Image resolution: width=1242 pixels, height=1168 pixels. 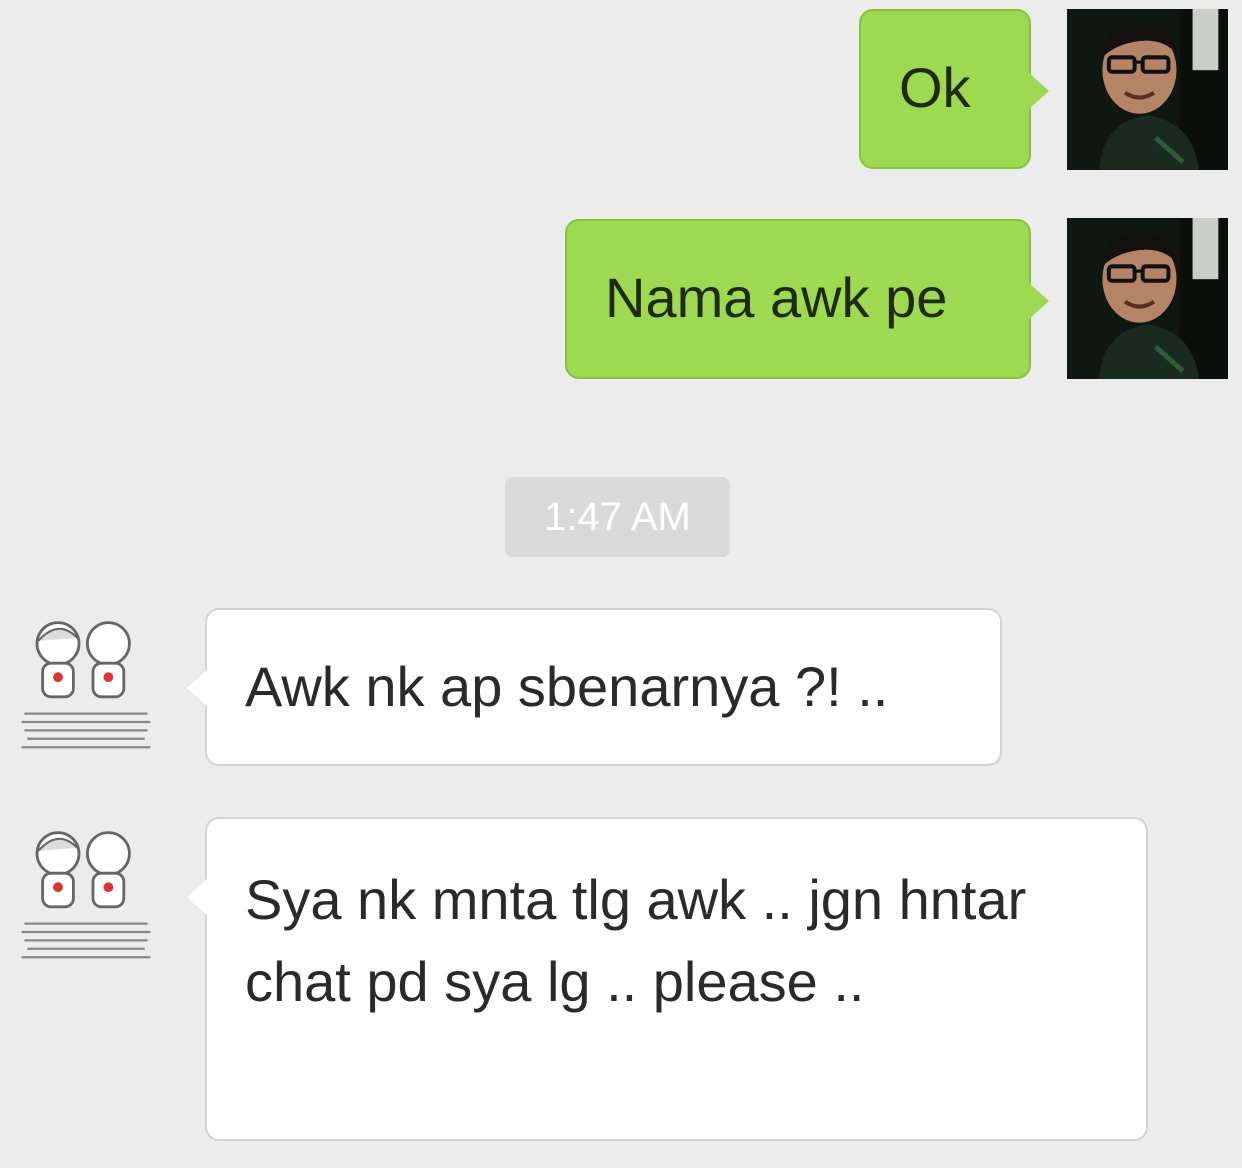 I want to click on message-bubble-incoming: Awk nk ap sbenarnya ?! .., so click(x=594, y=687).